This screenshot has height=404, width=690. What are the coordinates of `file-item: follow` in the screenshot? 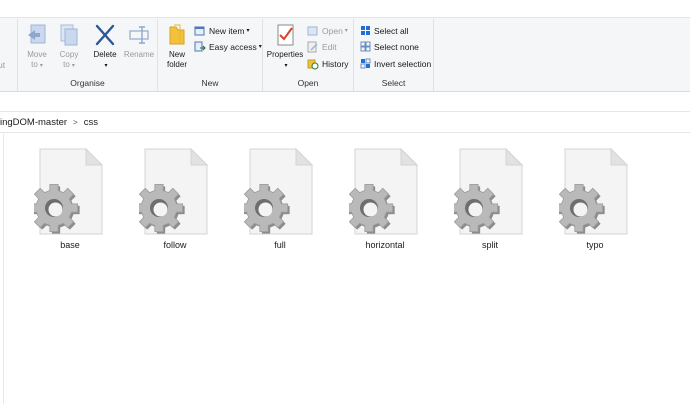 It's located at (175, 203).